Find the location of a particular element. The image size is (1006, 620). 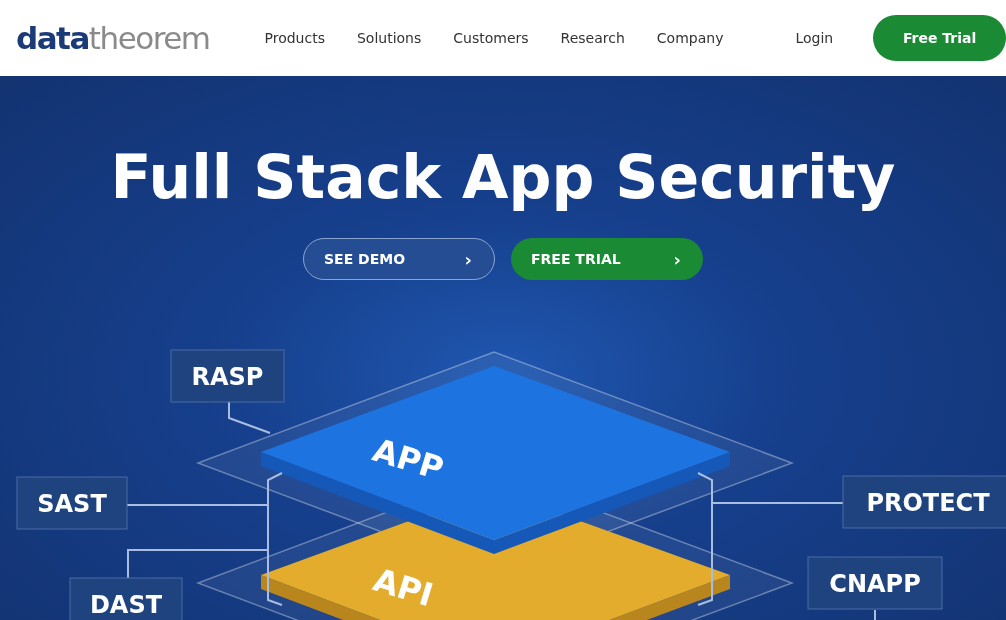

layer-label: APP is located at coordinates (408, 459).